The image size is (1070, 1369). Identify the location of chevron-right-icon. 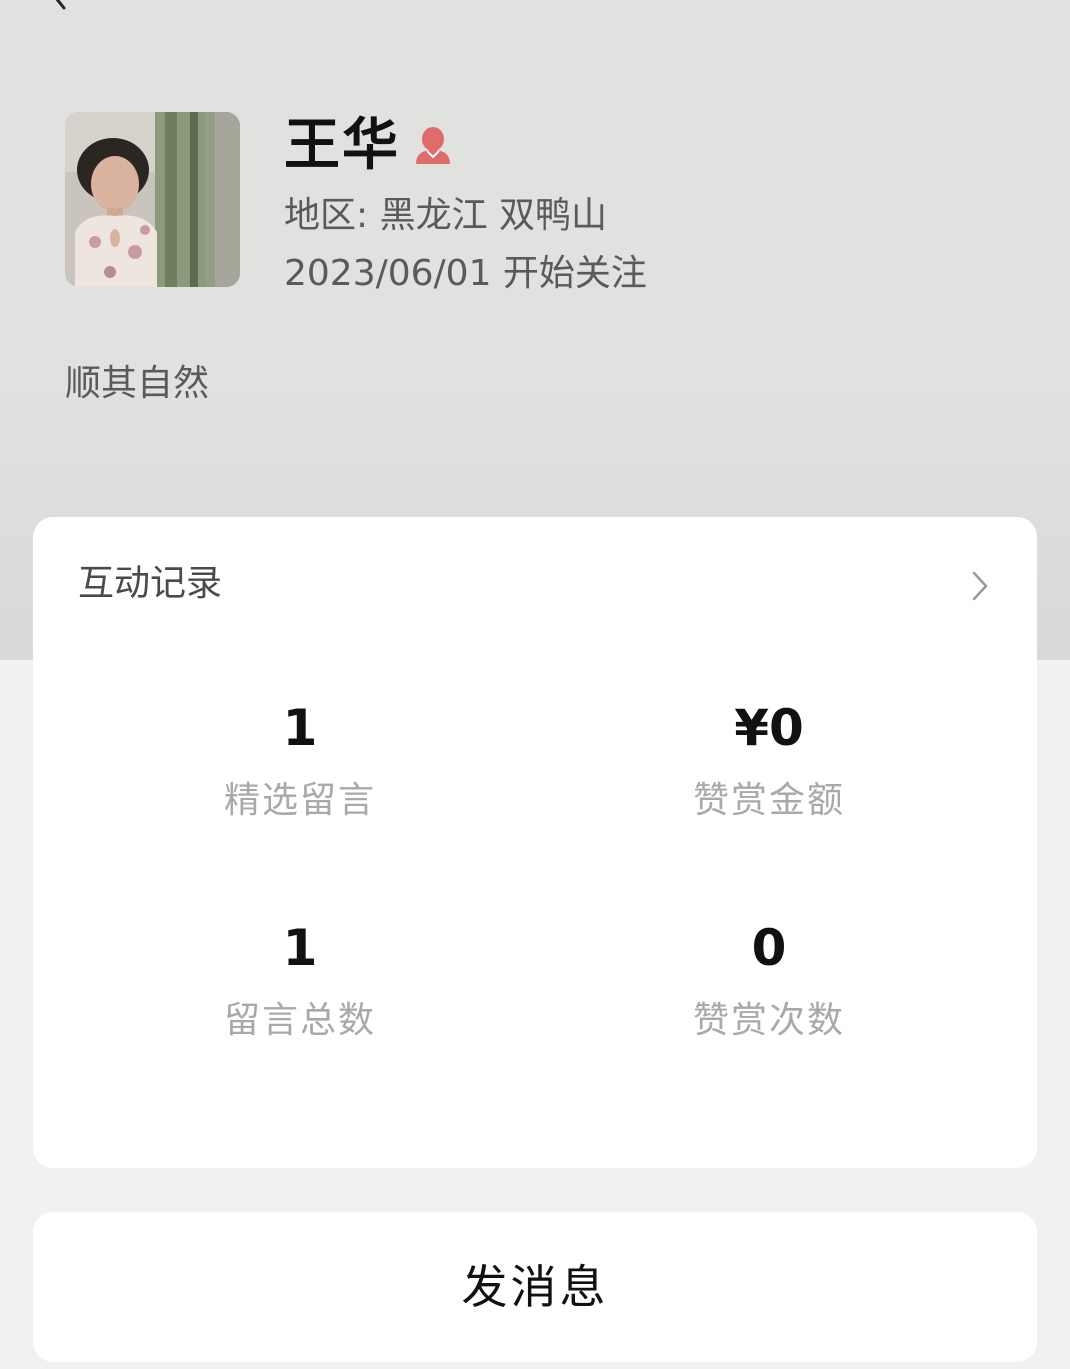
(980, 586).